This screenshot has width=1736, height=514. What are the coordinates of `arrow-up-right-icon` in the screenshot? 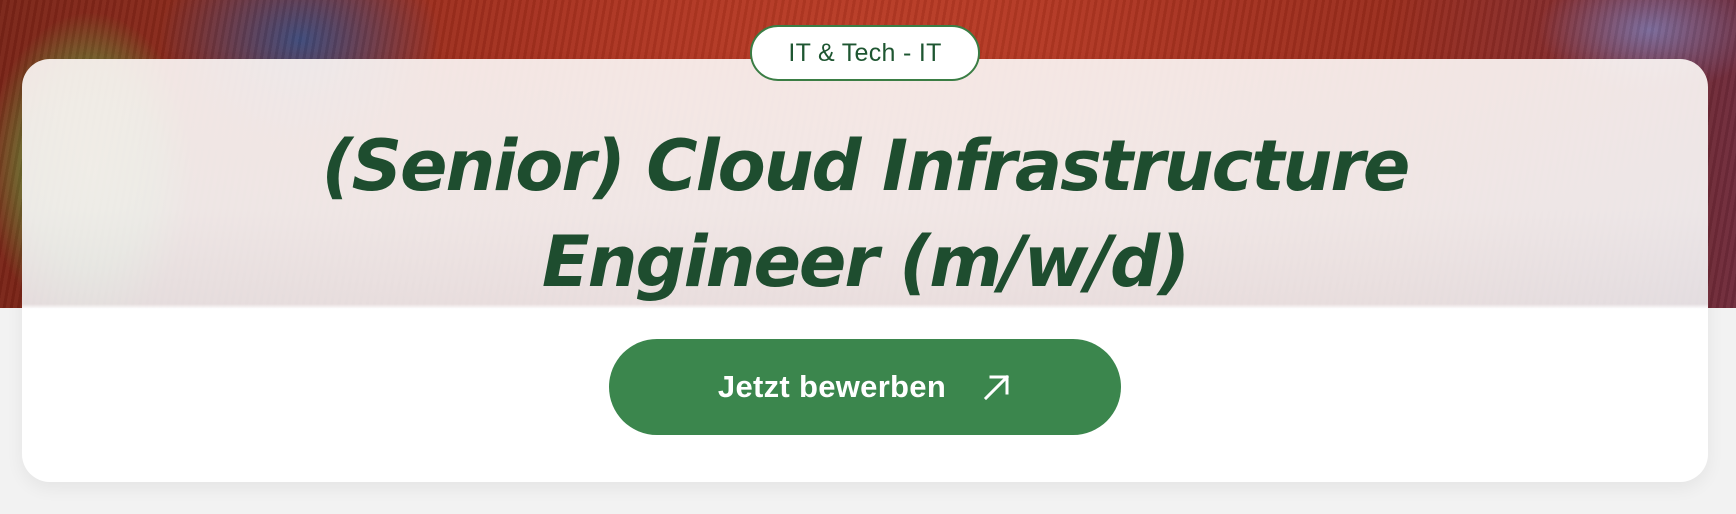 It's located at (997, 387).